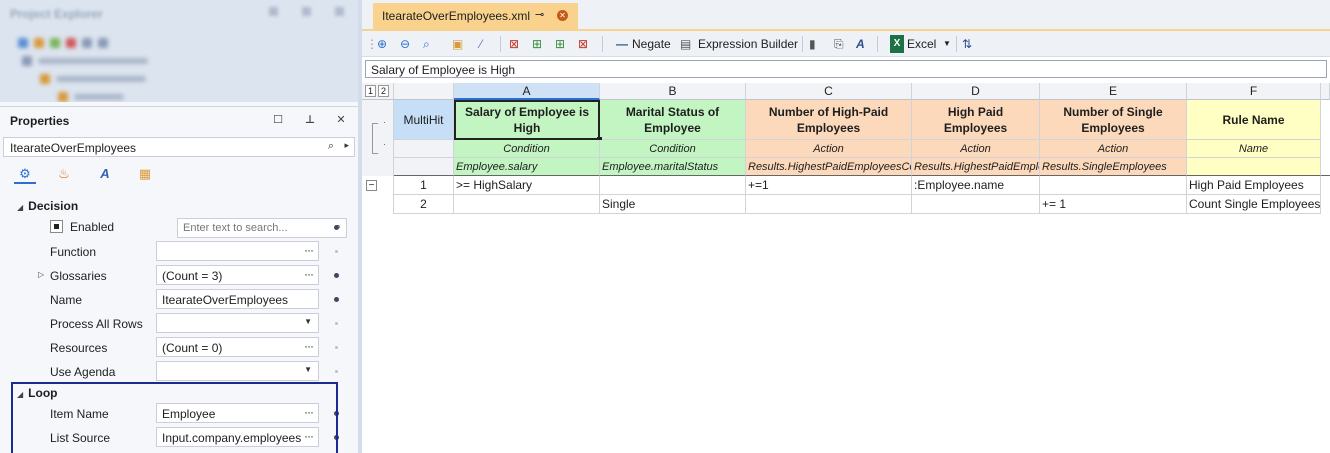 The image size is (1330, 453). I want to click on use-agenda-select: ▼, so click(237, 371).